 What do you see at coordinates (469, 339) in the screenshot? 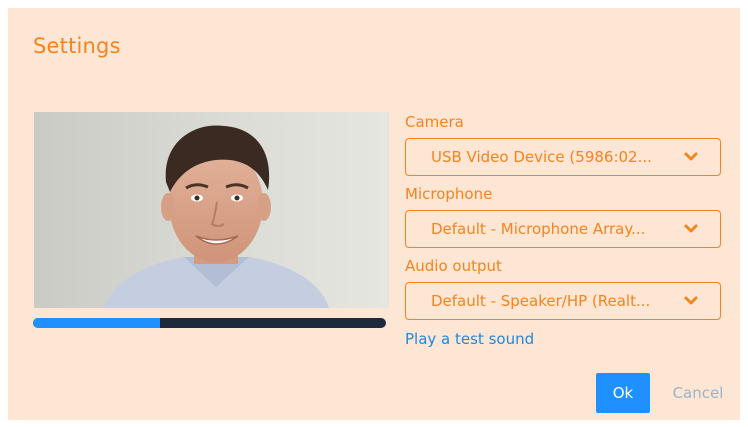
I see `play-test-sound-link: Play a test sound` at bounding box center [469, 339].